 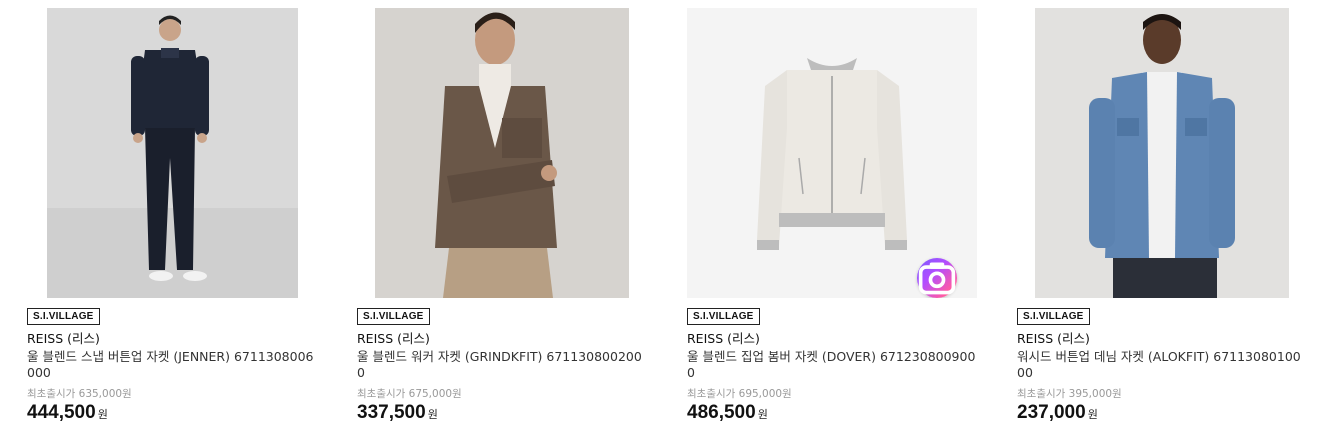 I want to click on price-row: 337,500 원, so click(x=502, y=413).